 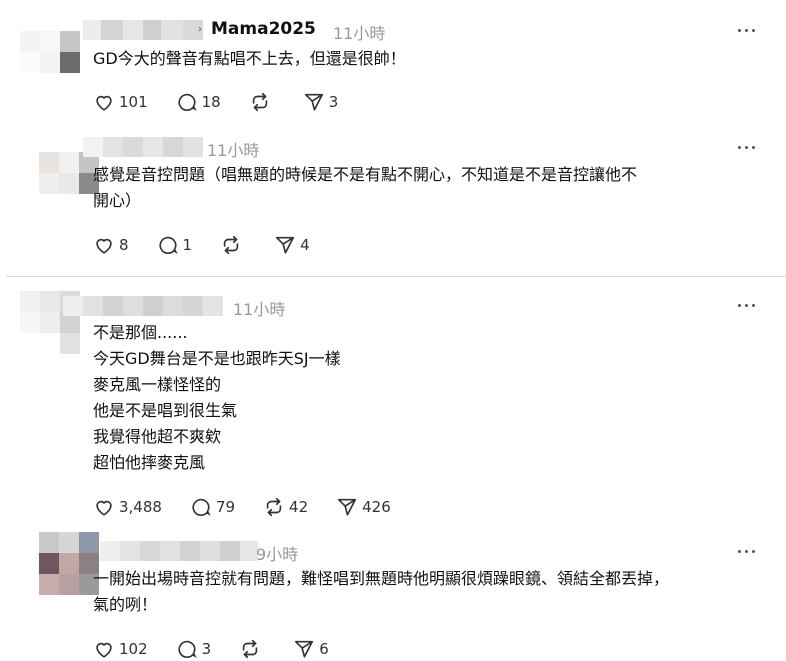 I want to click on like-count: 102, so click(x=133, y=649).